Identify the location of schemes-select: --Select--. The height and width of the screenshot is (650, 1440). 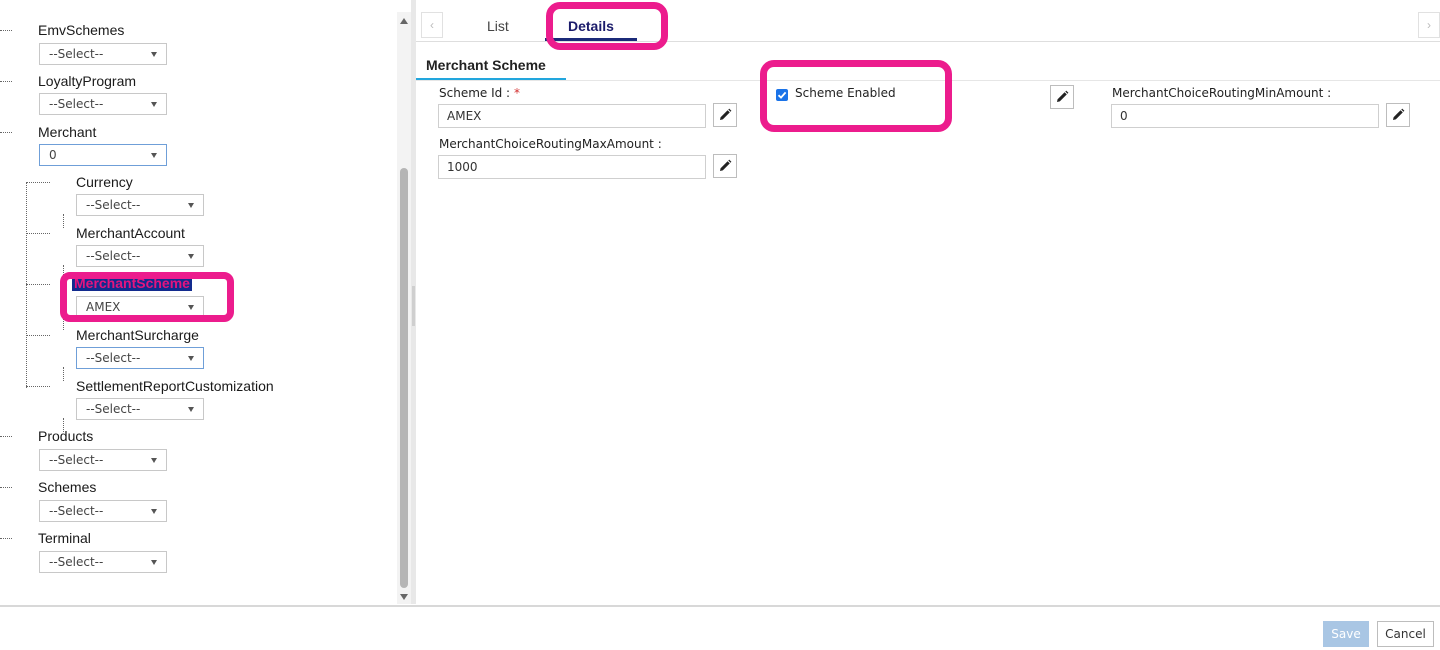
(103, 511).